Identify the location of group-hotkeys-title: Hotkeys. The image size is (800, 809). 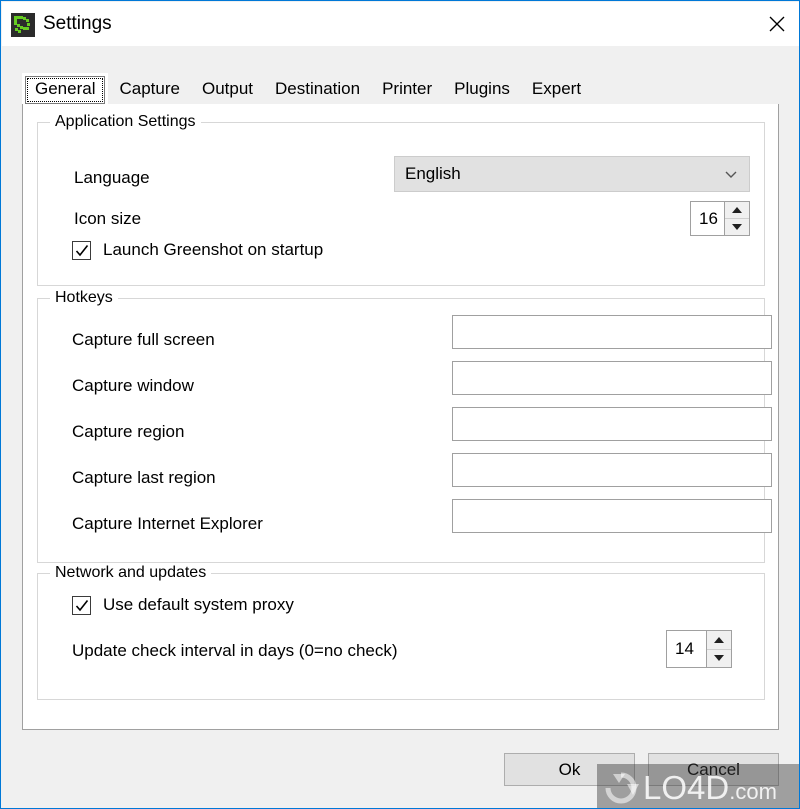
(84, 298).